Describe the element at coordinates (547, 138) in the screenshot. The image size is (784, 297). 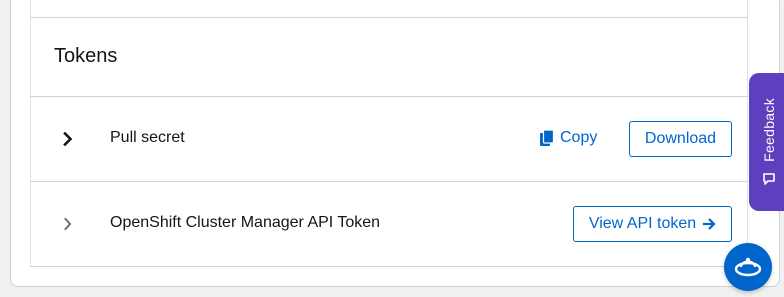
I see `copy-icon` at that location.